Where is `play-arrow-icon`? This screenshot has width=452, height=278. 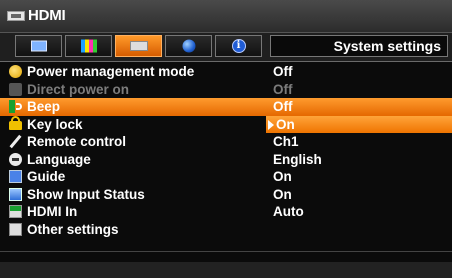 play-arrow-icon is located at coordinates (271, 124).